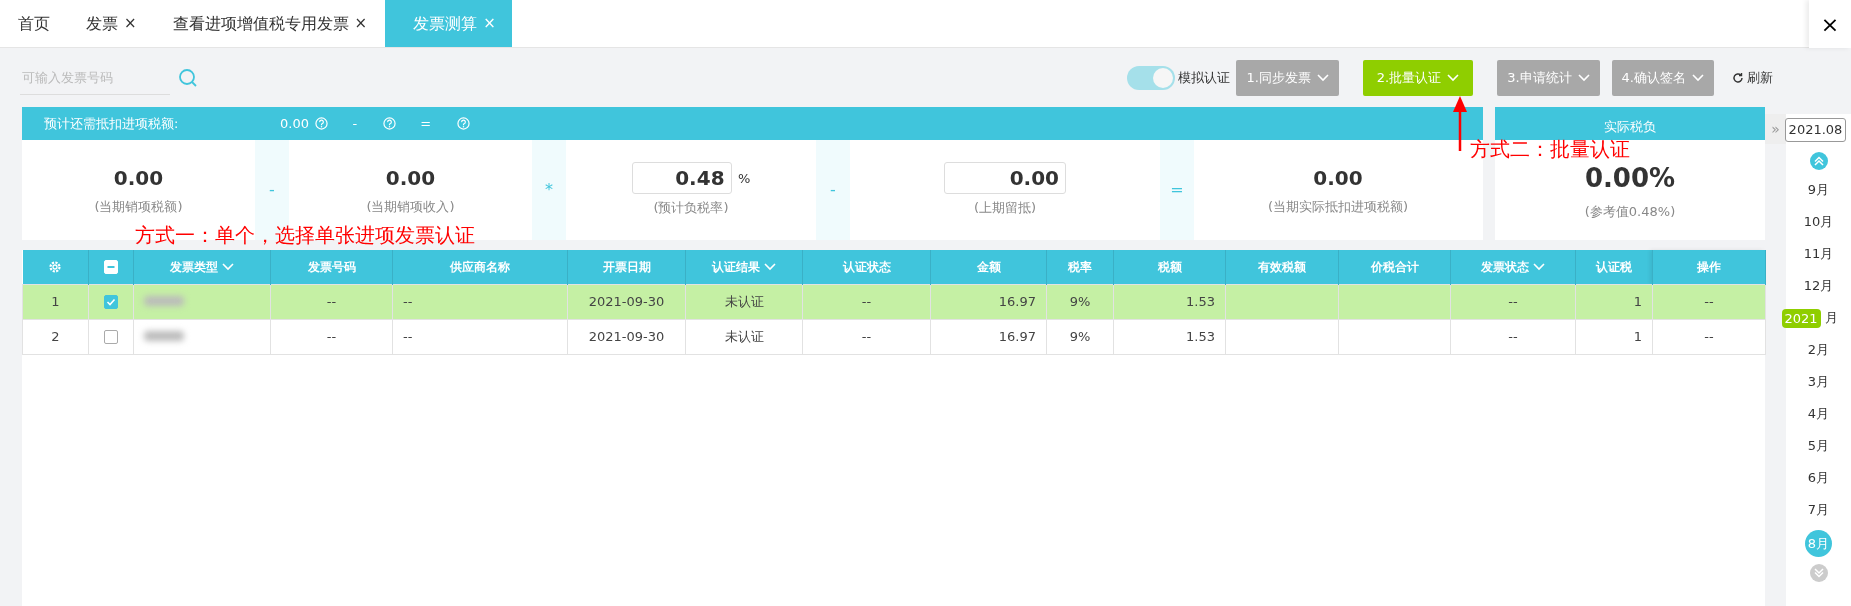 Image resolution: width=1851 pixels, height=606 pixels. I want to click on arrow, so click(1460, 123).